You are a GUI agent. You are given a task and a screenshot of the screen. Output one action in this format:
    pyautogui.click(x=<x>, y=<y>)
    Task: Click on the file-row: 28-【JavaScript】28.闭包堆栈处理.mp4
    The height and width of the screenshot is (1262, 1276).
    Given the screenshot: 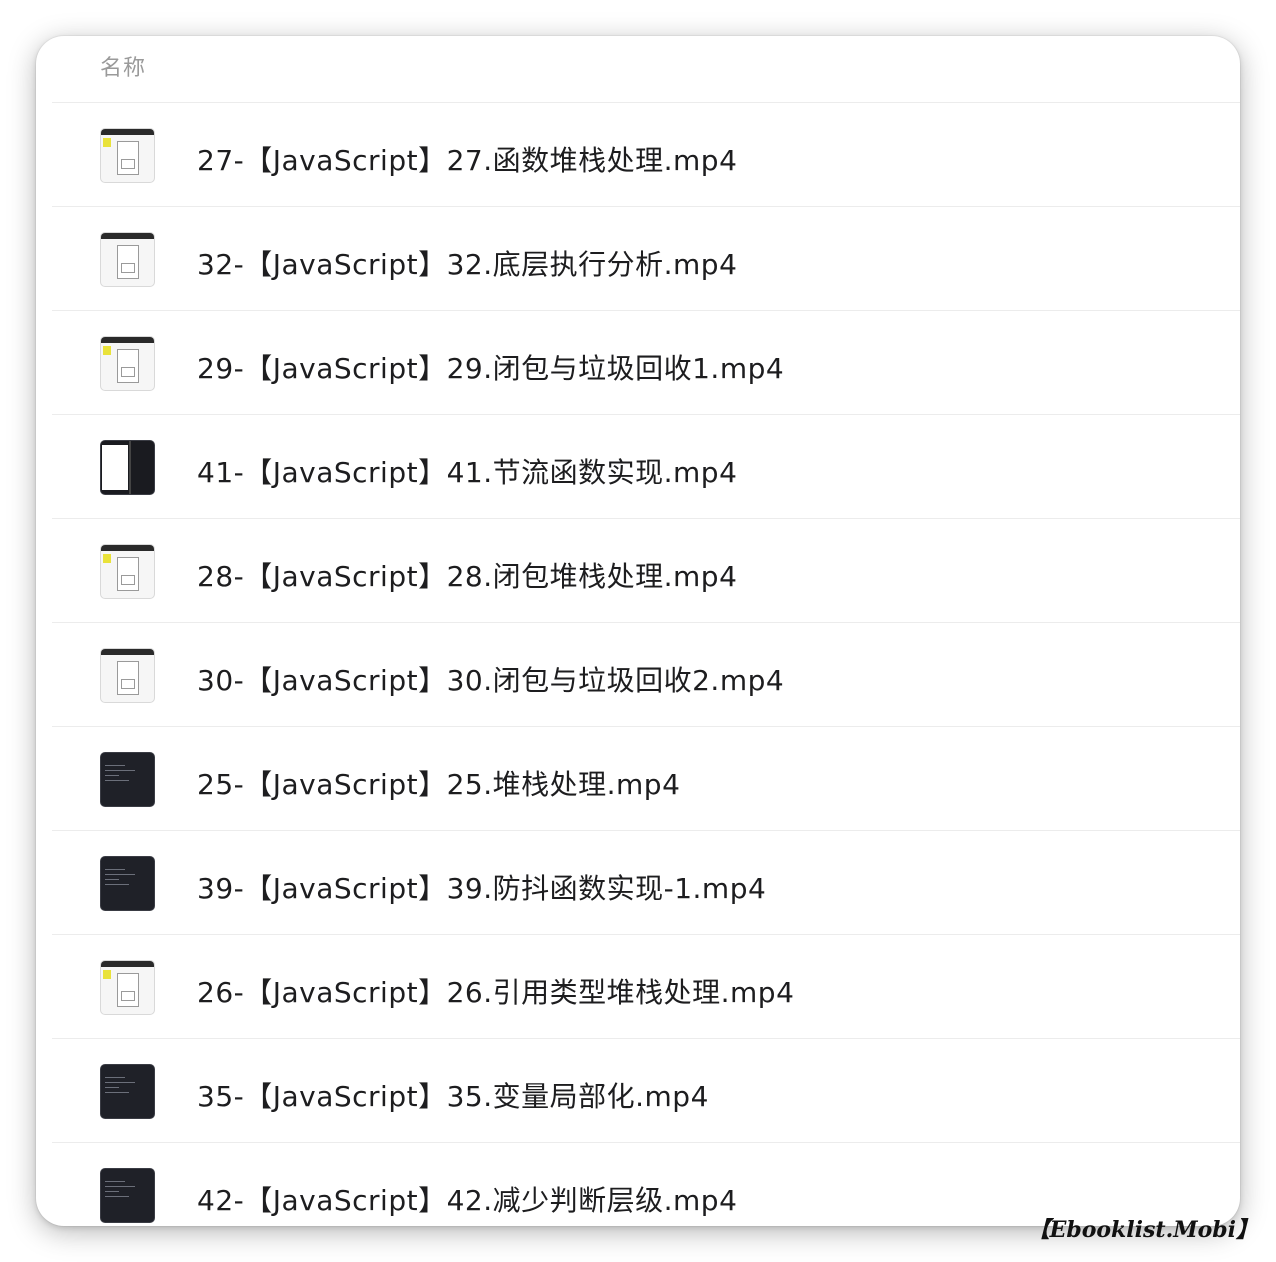 What is the action you would take?
    pyautogui.click(x=646, y=571)
    